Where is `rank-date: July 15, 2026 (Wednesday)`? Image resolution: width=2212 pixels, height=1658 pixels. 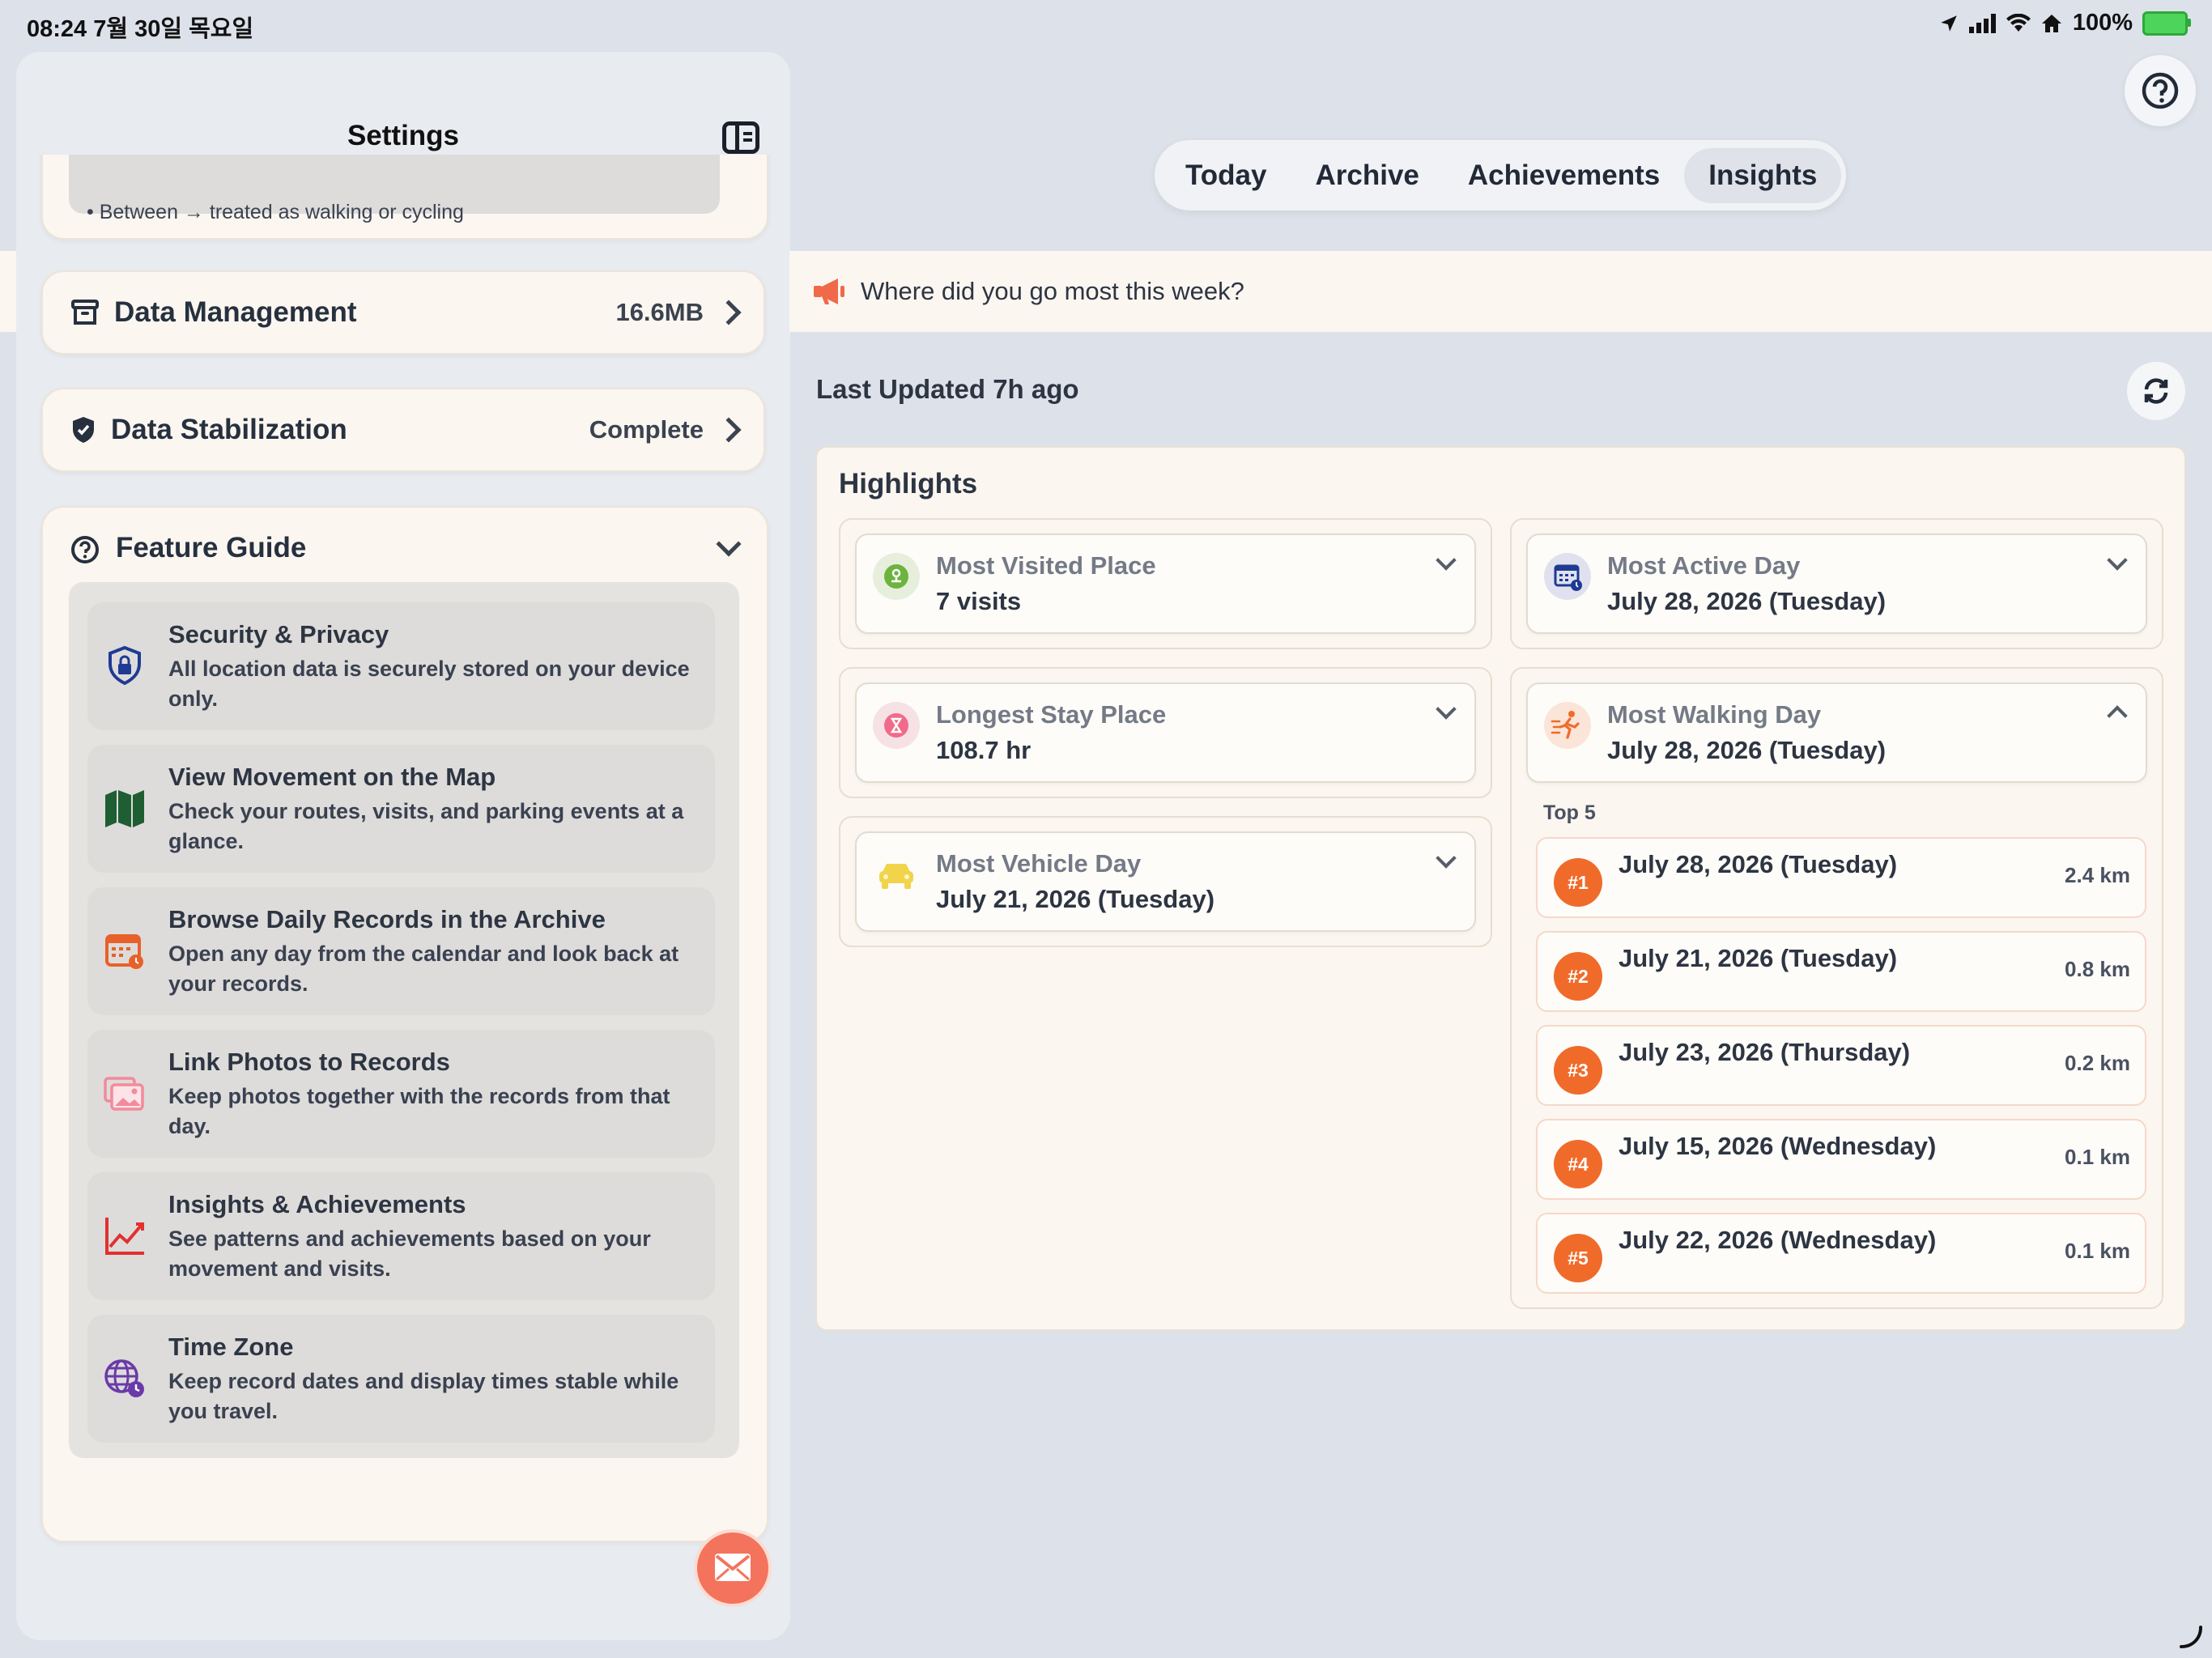
rank-date: July 15, 2026 (Wednesday) is located at coordinates (1778, 1146).